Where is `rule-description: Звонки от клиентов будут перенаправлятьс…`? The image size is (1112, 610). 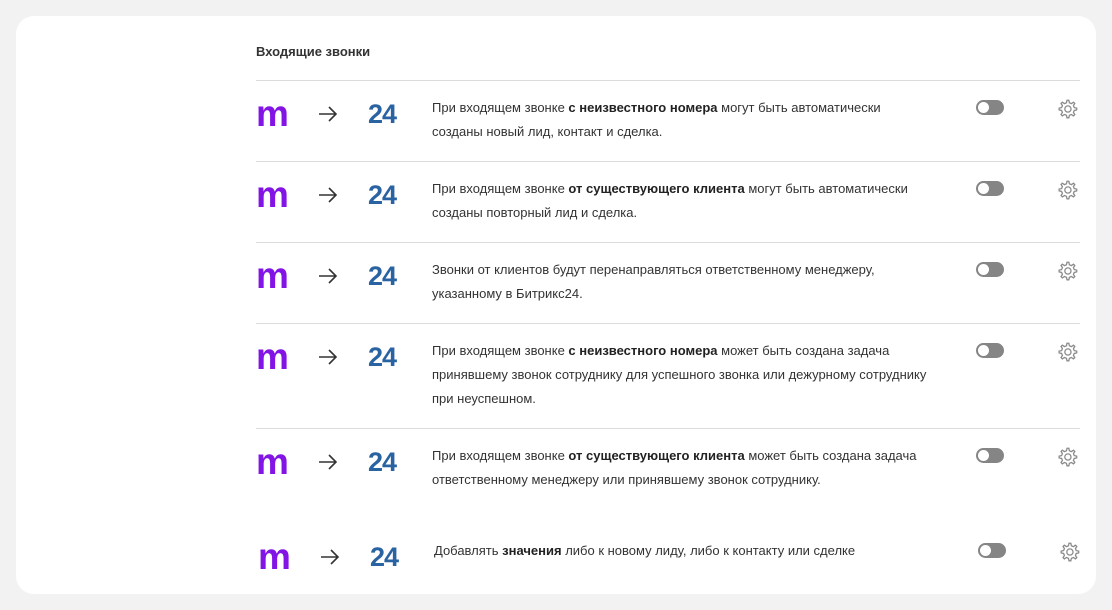
rule-description: Звонки от клиентов будут перенаправлятьс… is located at coordinates (653, 281).